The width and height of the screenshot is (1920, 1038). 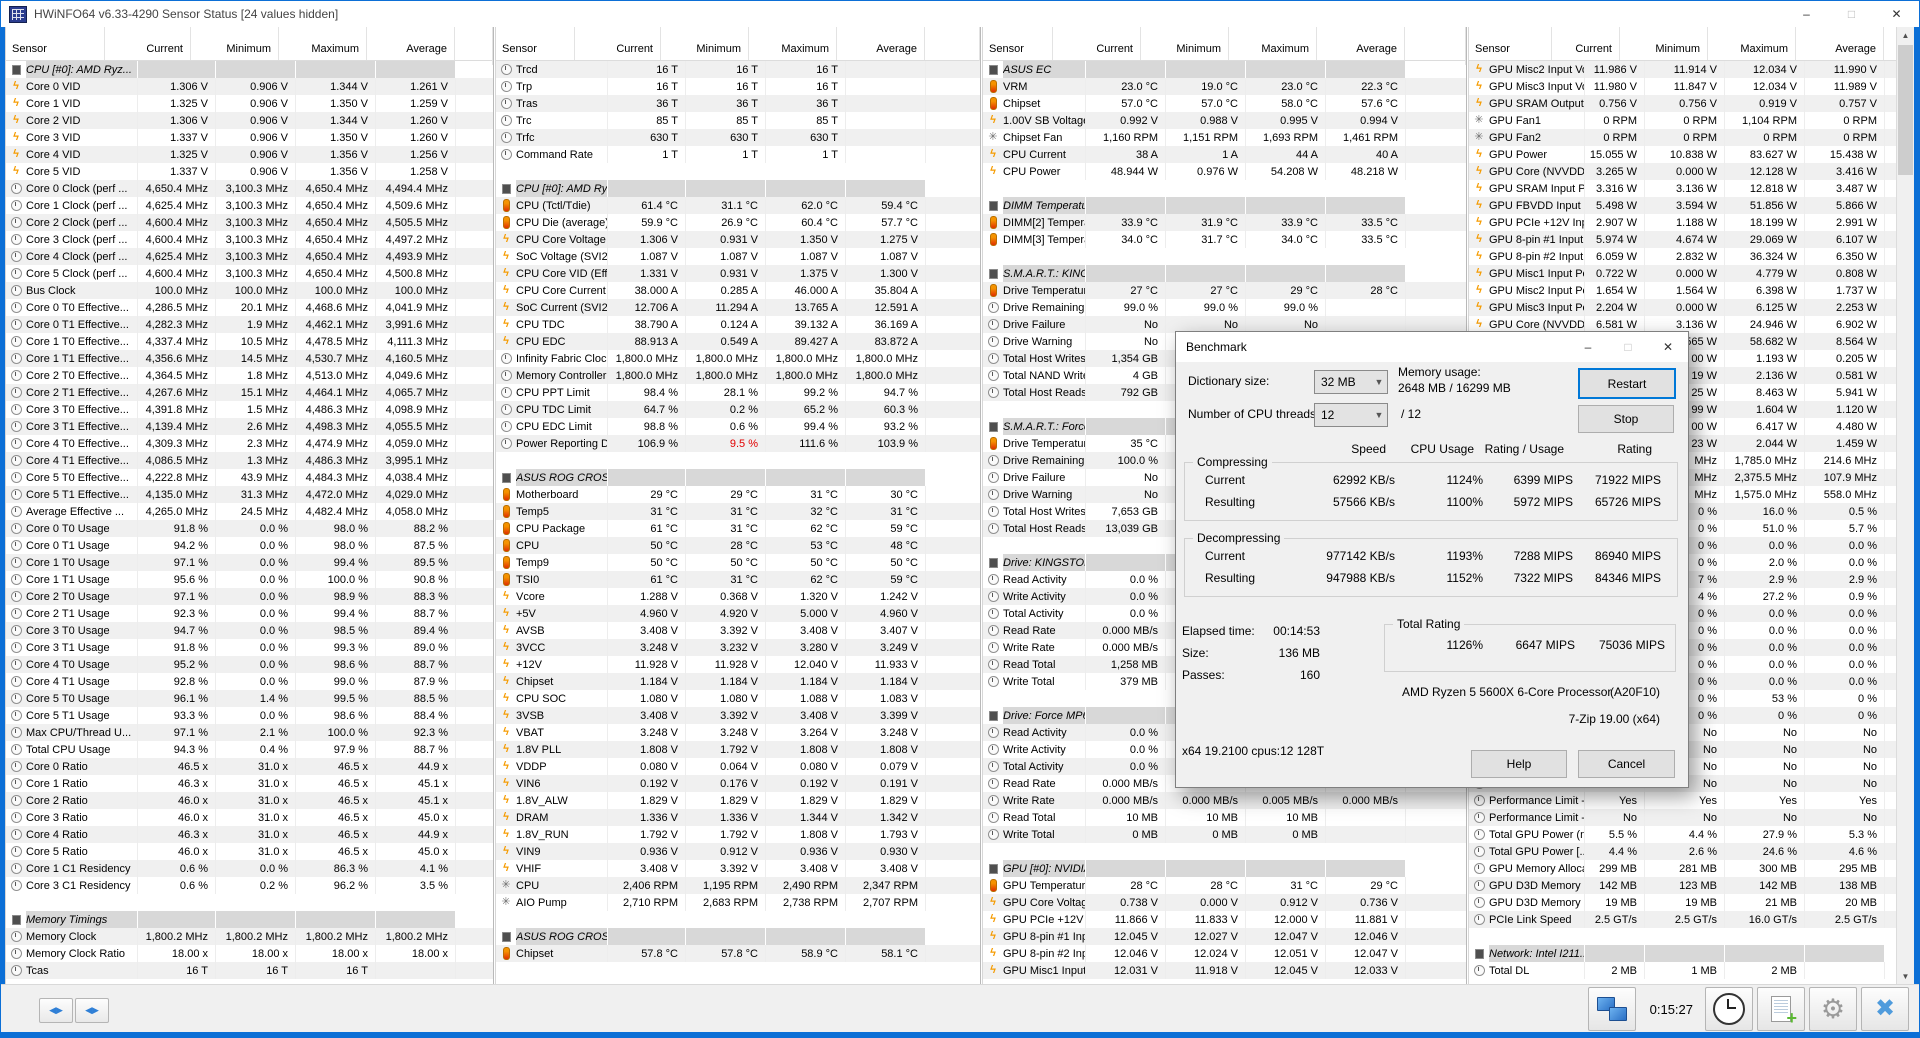 I want to click on sensor-row: Command Rate 1 T1 T1 T, so click(x=738, y=154).